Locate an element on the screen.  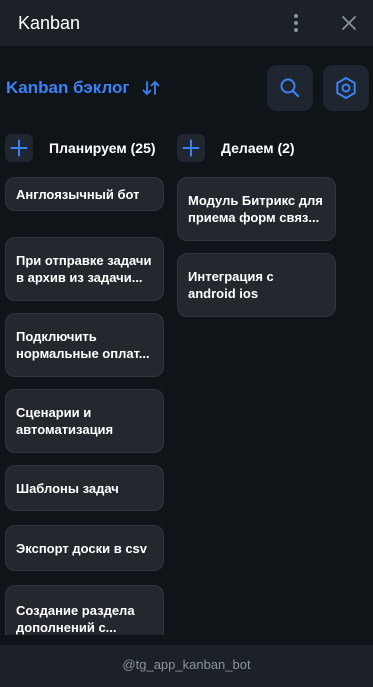
more-vertical-icon is located at coordinates (296, 23).